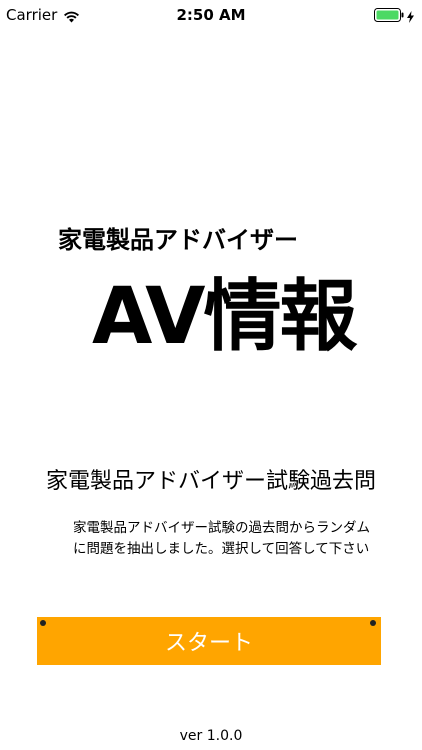 The image size is (422, 750). What do you see at coordinates (410, 15) in the screenshot?
I see `charging-bolt-icon` at bounding box center [410, 15].